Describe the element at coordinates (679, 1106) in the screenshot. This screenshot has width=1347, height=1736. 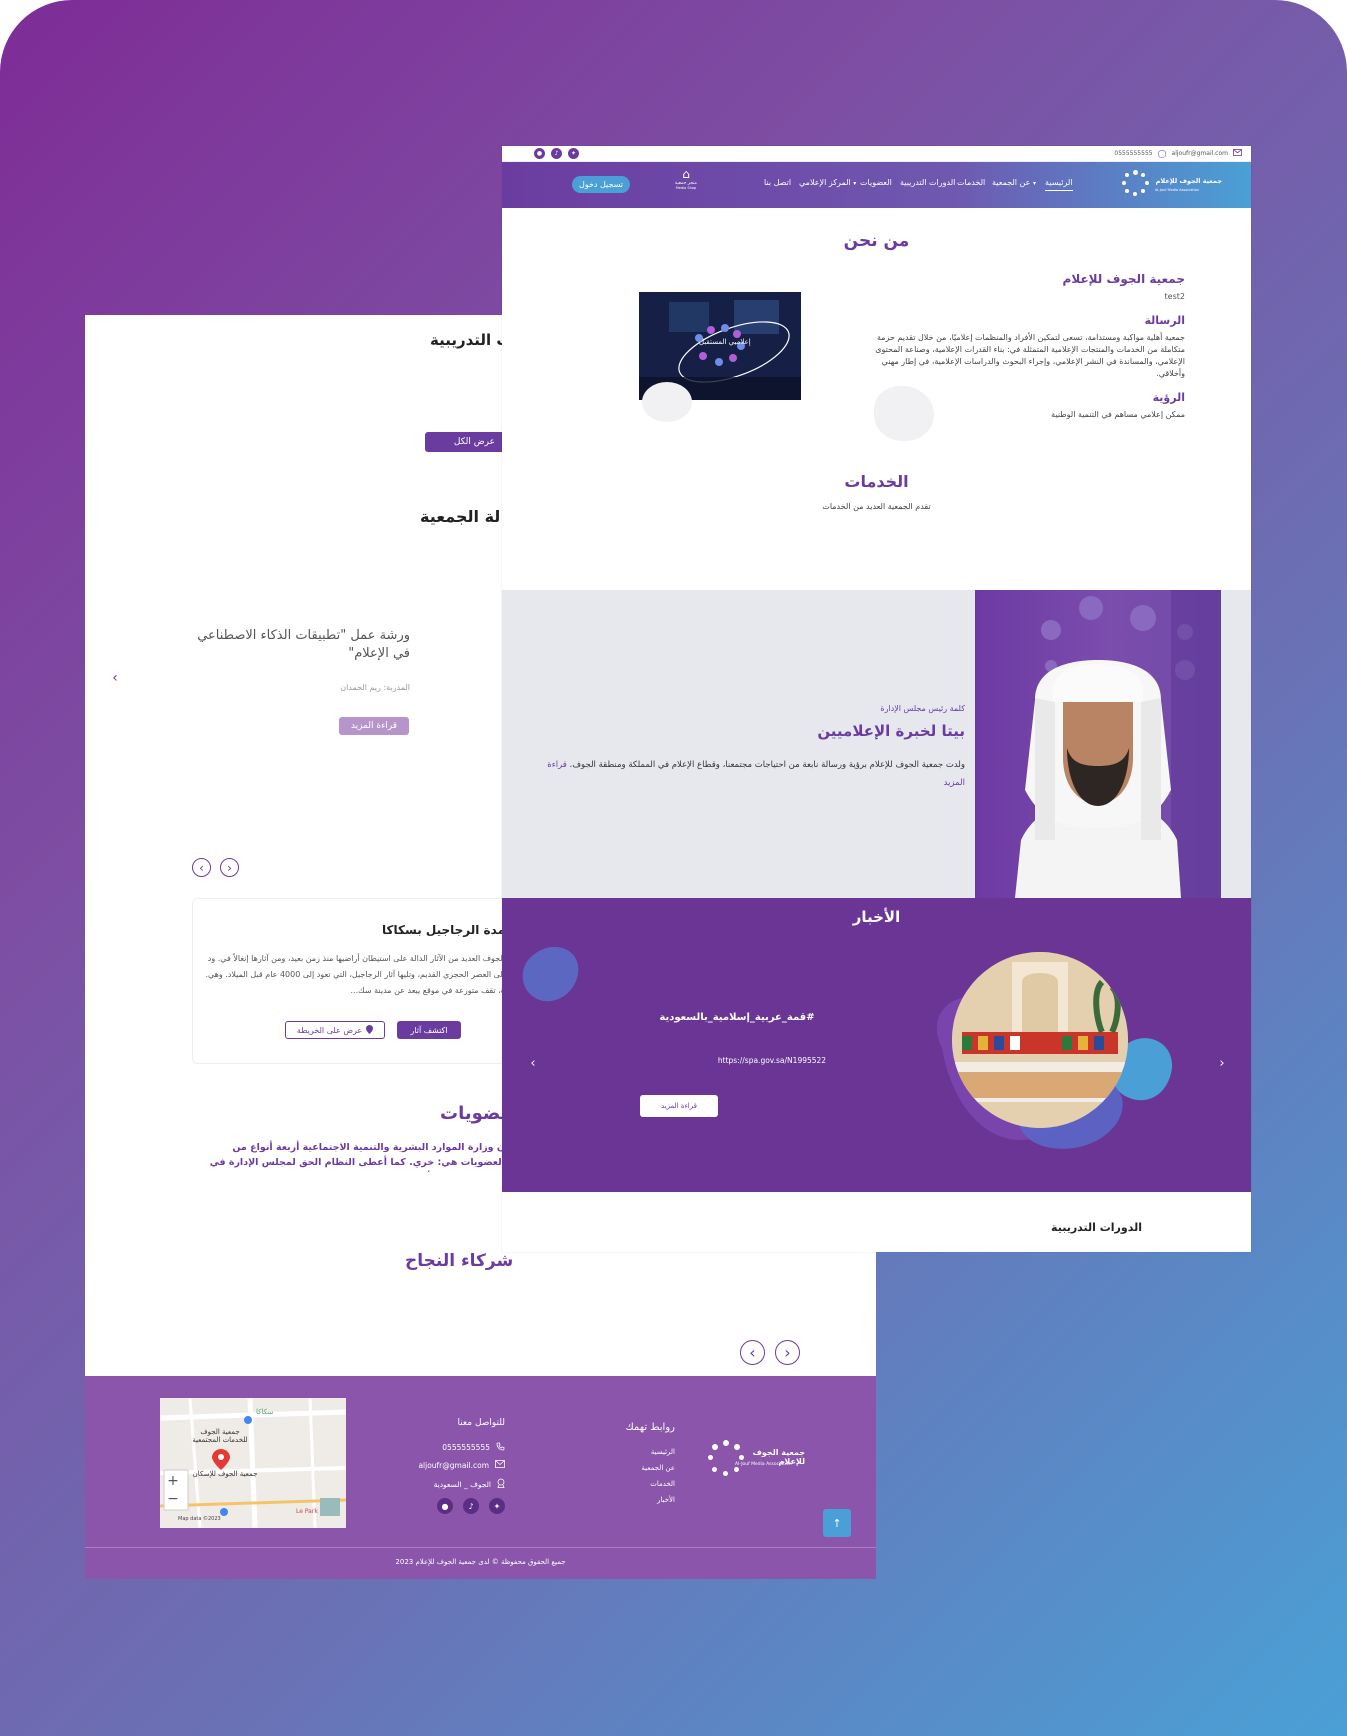
I see `news-read-more: قراءة المزيد` at that location.